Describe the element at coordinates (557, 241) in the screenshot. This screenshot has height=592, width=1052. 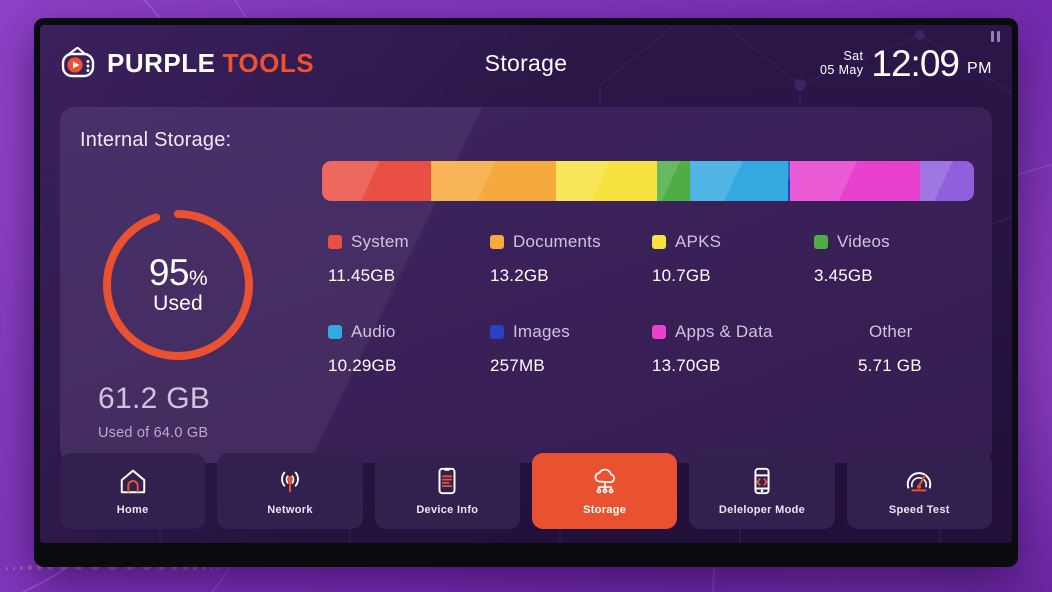
I see `legend-label: Documents` at that location.